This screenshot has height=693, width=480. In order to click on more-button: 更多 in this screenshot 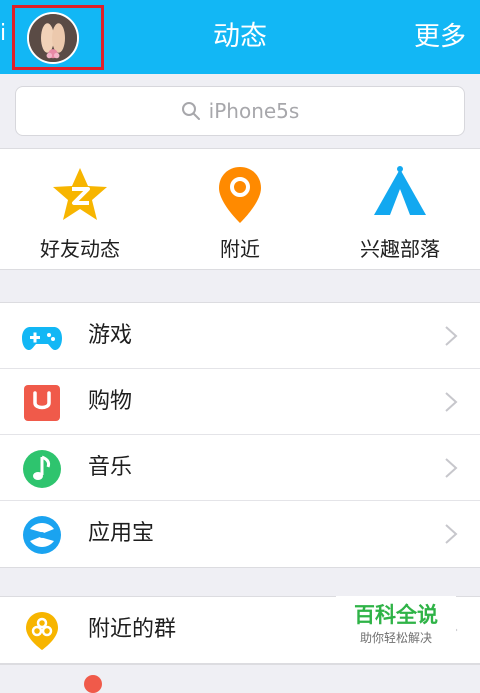, I will do `click(440, 37)`.